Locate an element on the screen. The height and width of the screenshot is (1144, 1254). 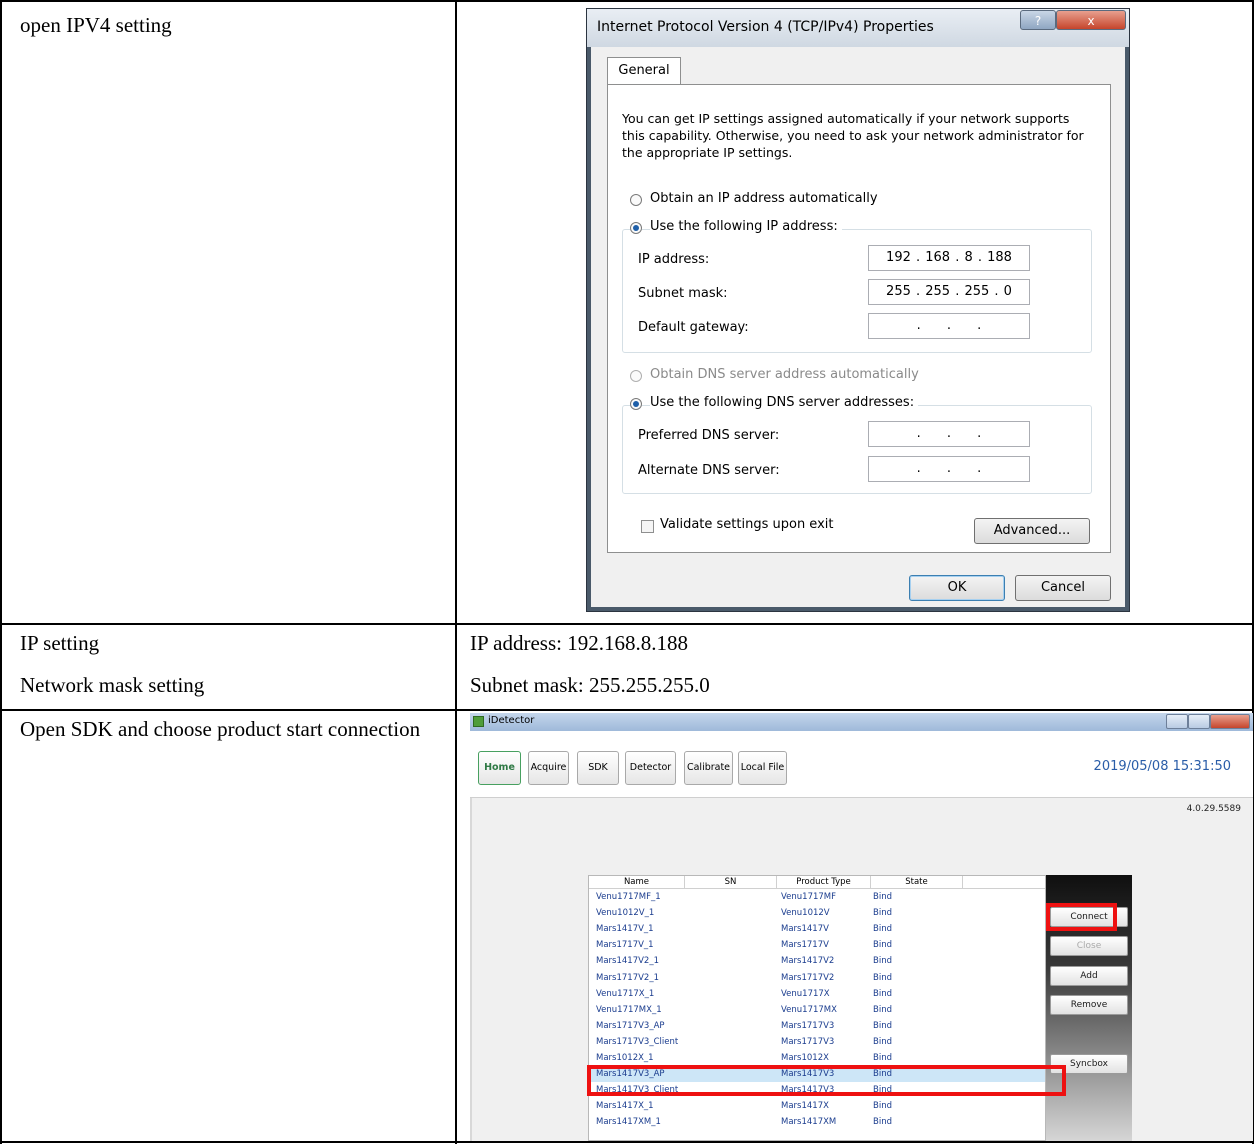
subnet-mask-label: Subnet mask: is located at coordinates (683, 293).